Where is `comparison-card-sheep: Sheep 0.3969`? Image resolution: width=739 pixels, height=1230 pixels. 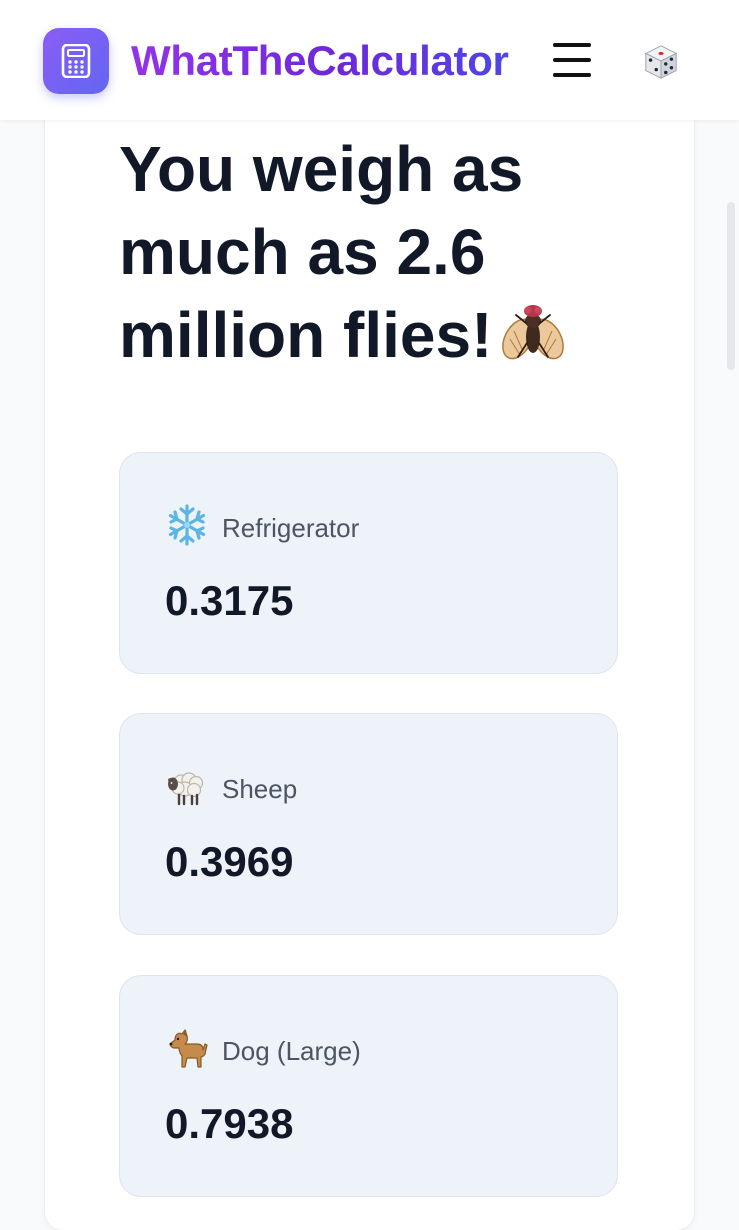 comparison-card-sheep: Sheep 0.3969 is located at coordinates (368, 824).